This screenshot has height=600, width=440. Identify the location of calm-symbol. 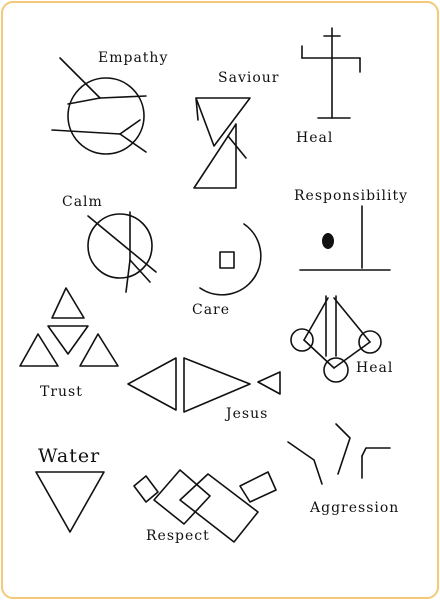
(122, 252).